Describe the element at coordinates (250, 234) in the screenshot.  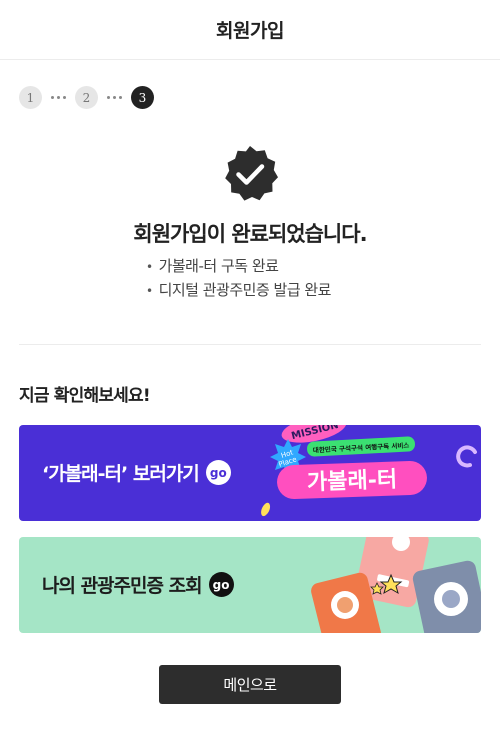
I see `completion-title: 회원가입이 완료되었습니다.` at that location.